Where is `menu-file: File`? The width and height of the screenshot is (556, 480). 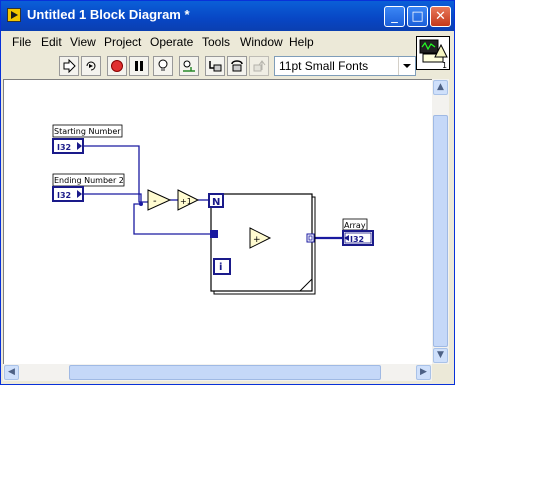
menu-file: File is located at coordinates (21, 42).